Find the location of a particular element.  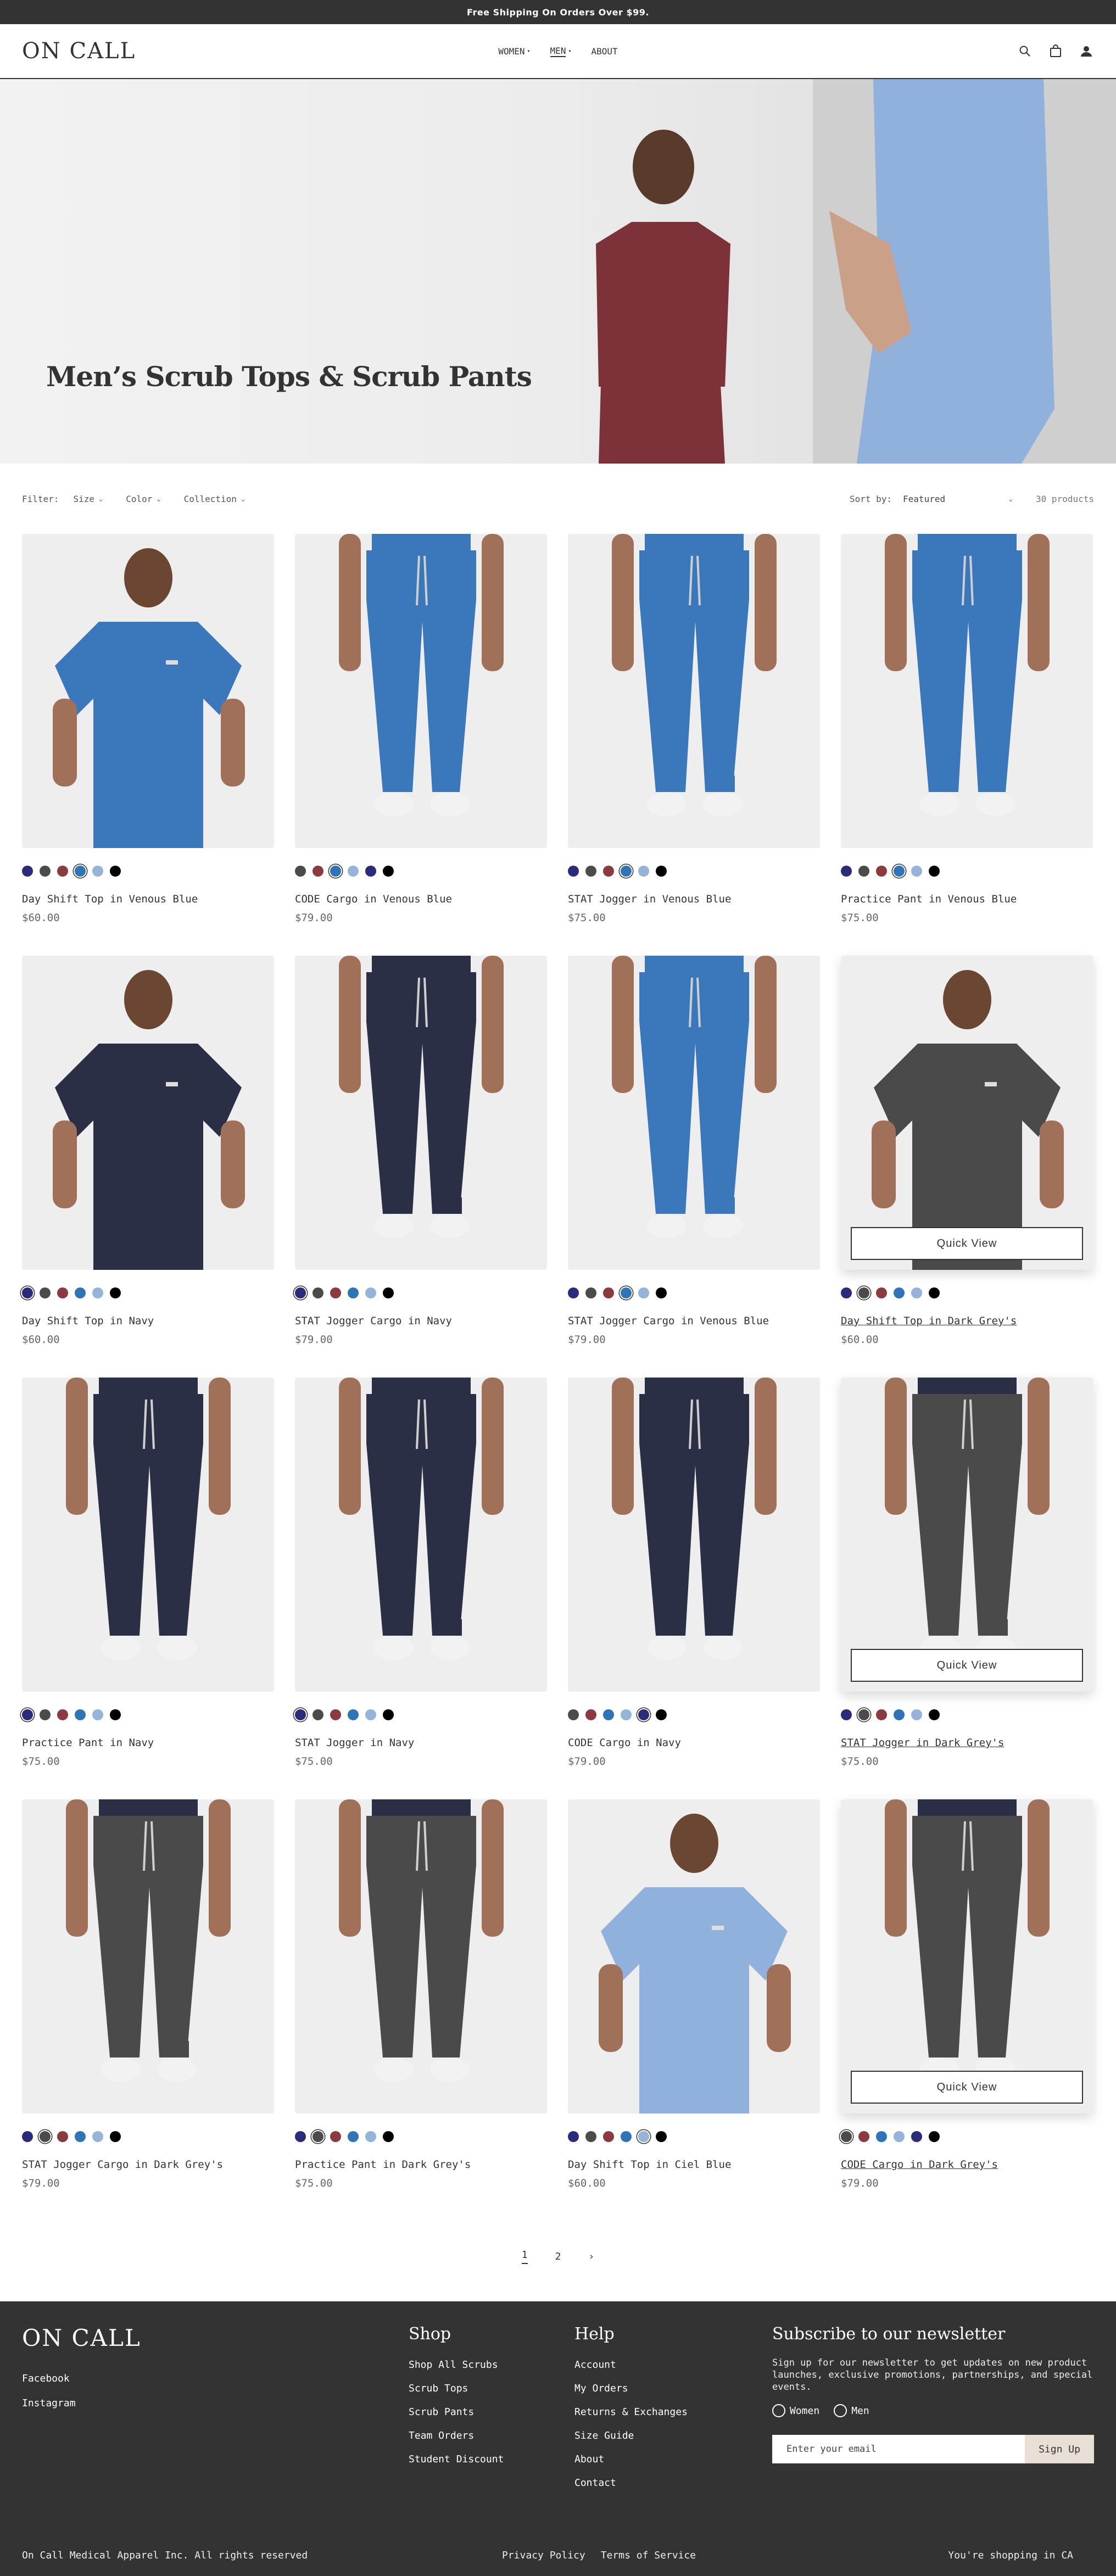

radio-women: Women is located at coordinates (795, 2410).